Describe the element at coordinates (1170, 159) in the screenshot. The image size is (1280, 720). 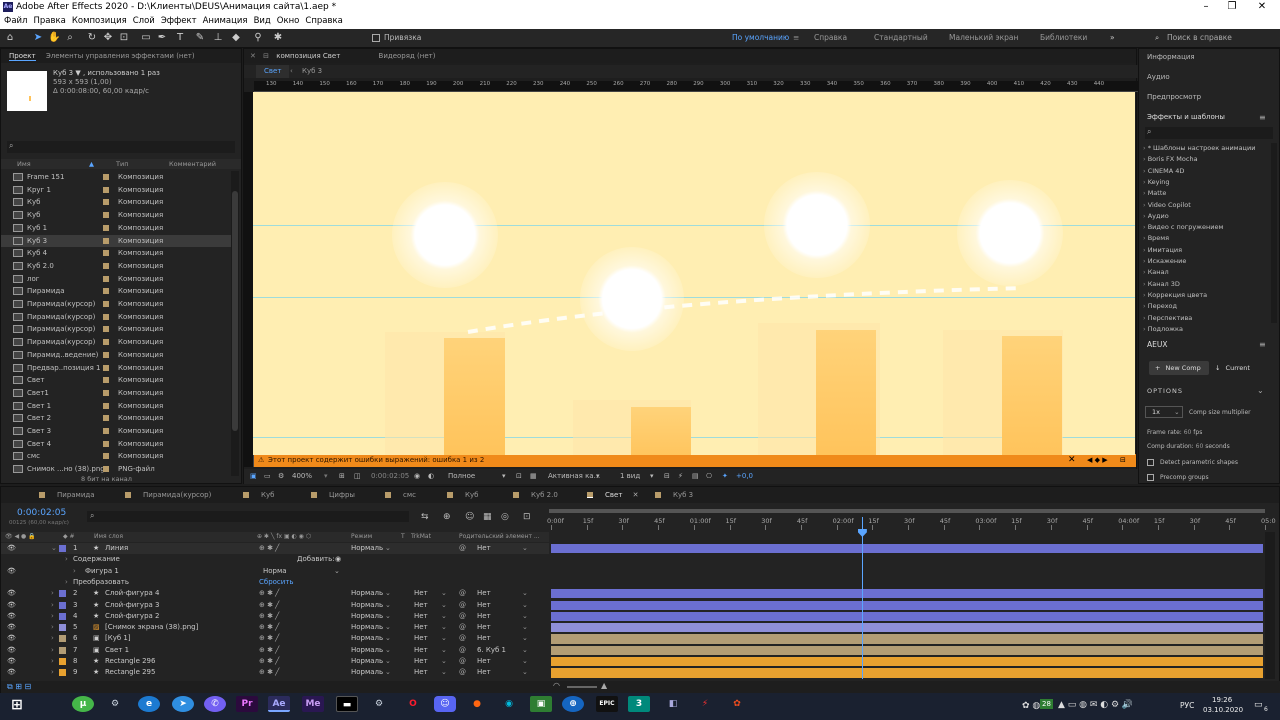
I see `effect-category: › Boris FX Mocha` at that location.